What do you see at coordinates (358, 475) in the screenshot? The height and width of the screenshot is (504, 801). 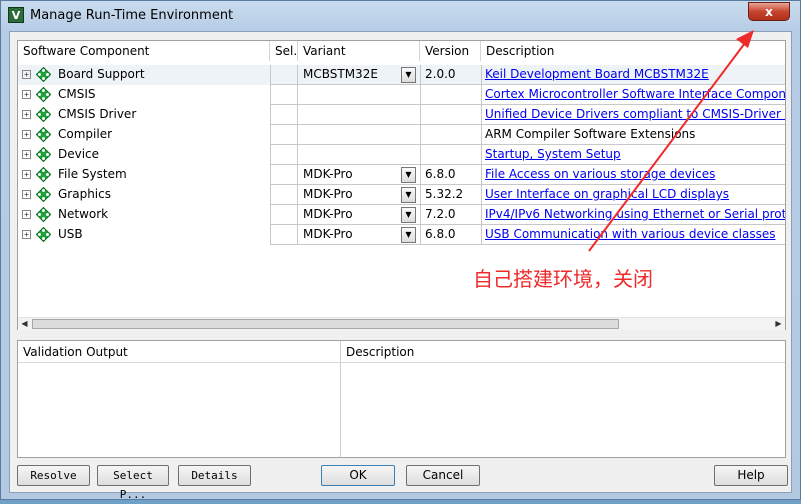 I see `ok-button: OK` at bounding box center [358, 475].